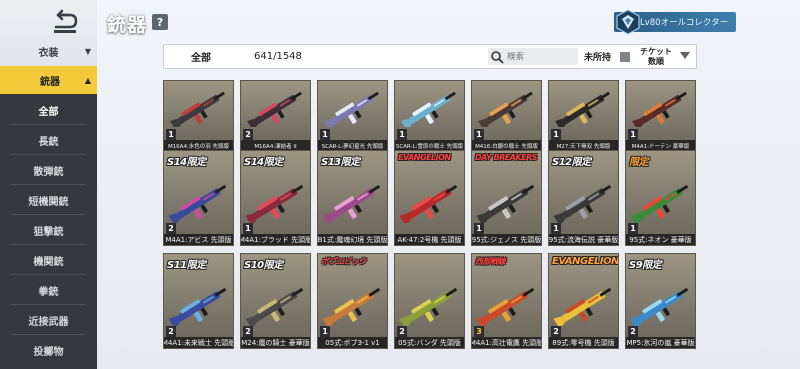 The image size is (800, 369). I want to click on sidebar-item-all: 全部, so click(48, 110).